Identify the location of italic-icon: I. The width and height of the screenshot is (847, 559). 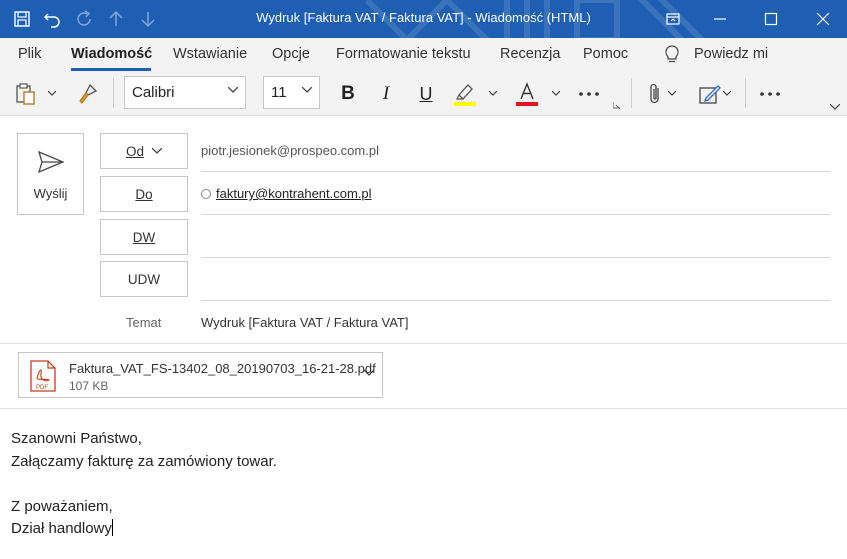
(386, 94).